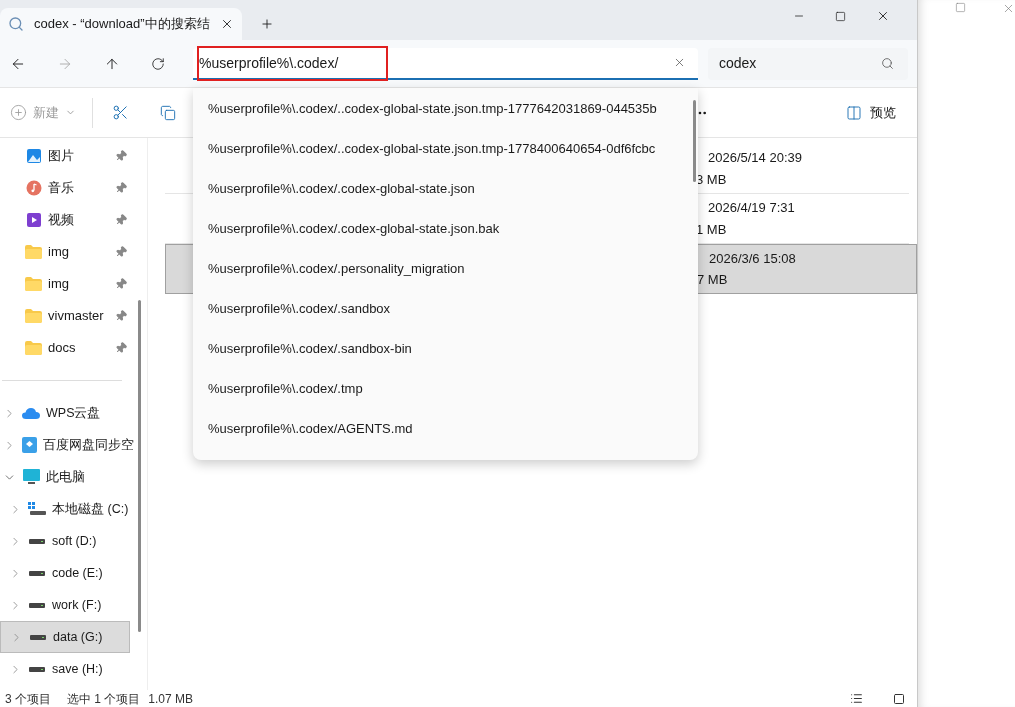 Image resolution: width=1015 pixels, height=707 pixels. Describe the element at coordinates (445, 149) in the screenshot. I see `suggestion-item: %userprofile%\.codex/..codex-global-state.json.tmp-1778400640654-0df6fcbc` at that location.